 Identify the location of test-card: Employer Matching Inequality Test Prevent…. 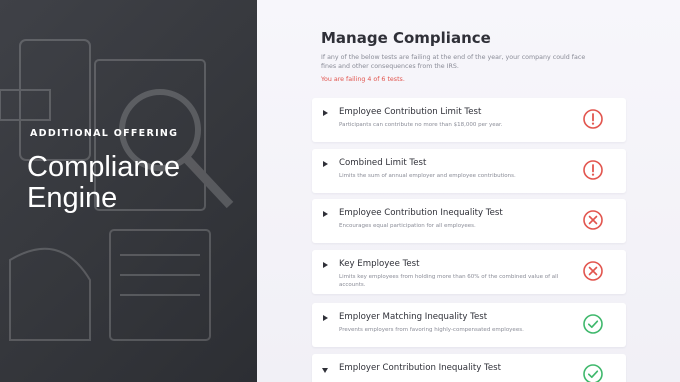
(469, 325).